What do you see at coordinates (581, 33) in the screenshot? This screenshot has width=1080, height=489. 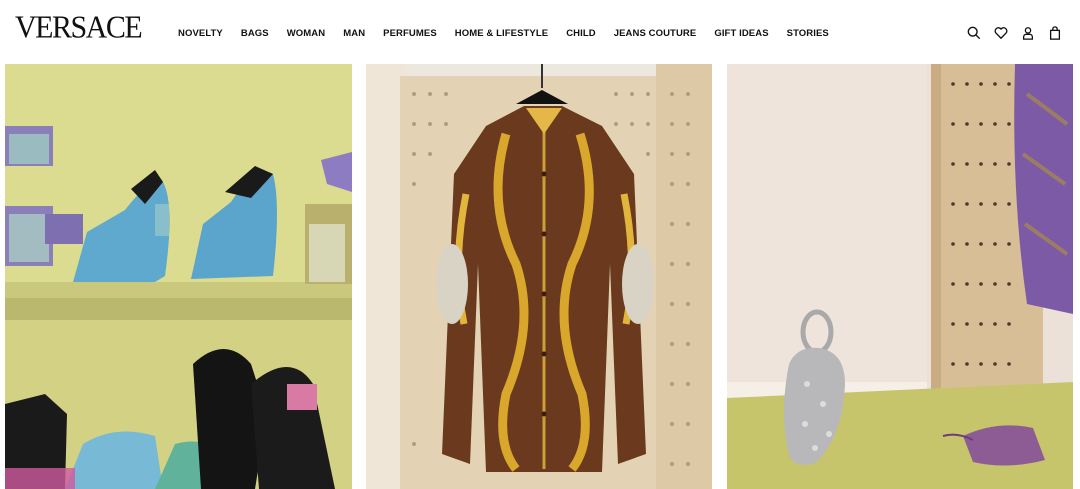 I see `nav-item-child: CHILD` at bounding box center [581, 33].